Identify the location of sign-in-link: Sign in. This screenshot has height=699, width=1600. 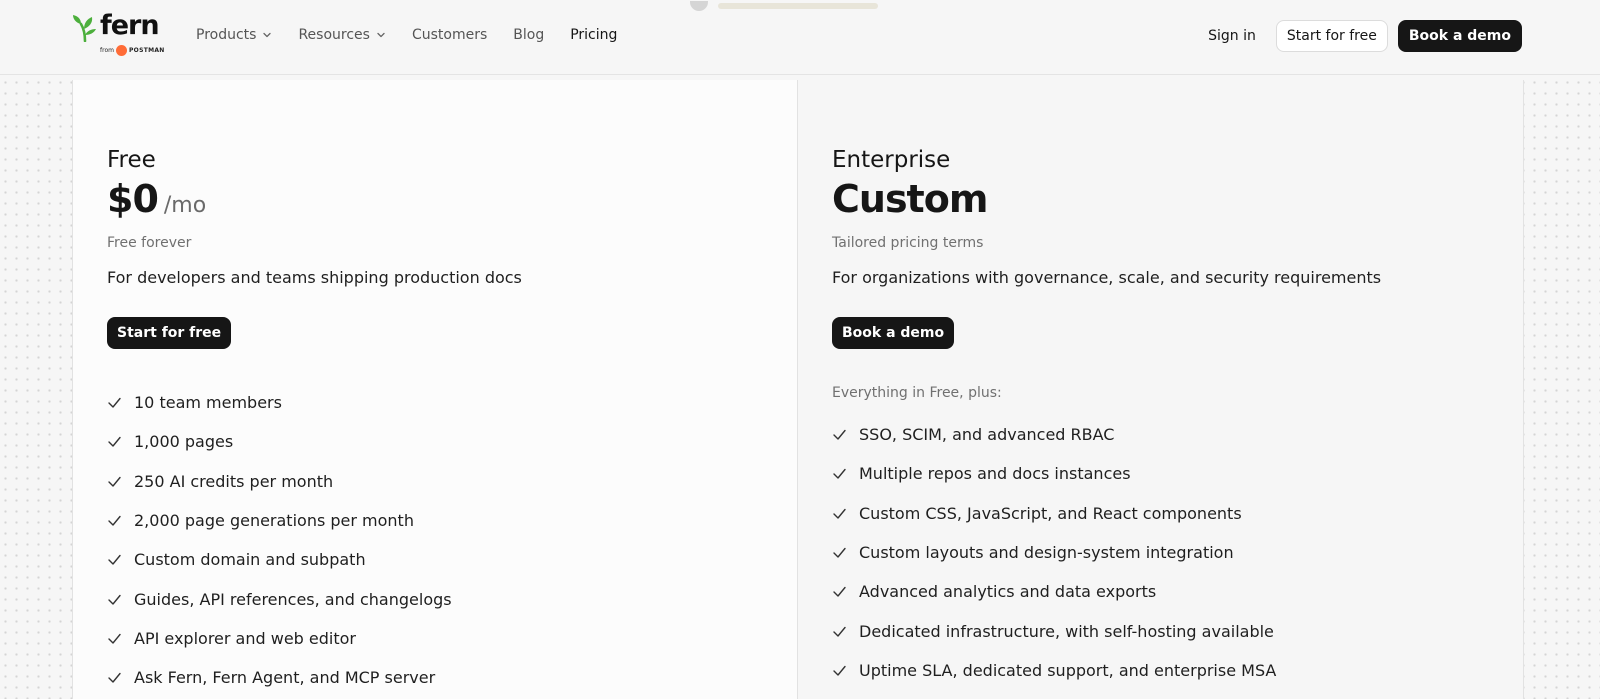
(1232, 36).